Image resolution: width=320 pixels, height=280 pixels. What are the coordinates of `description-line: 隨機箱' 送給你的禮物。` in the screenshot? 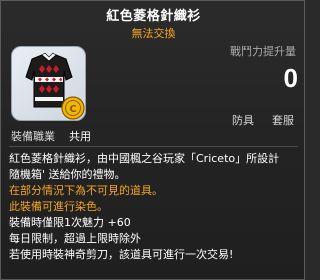 It's located at (67, 174).